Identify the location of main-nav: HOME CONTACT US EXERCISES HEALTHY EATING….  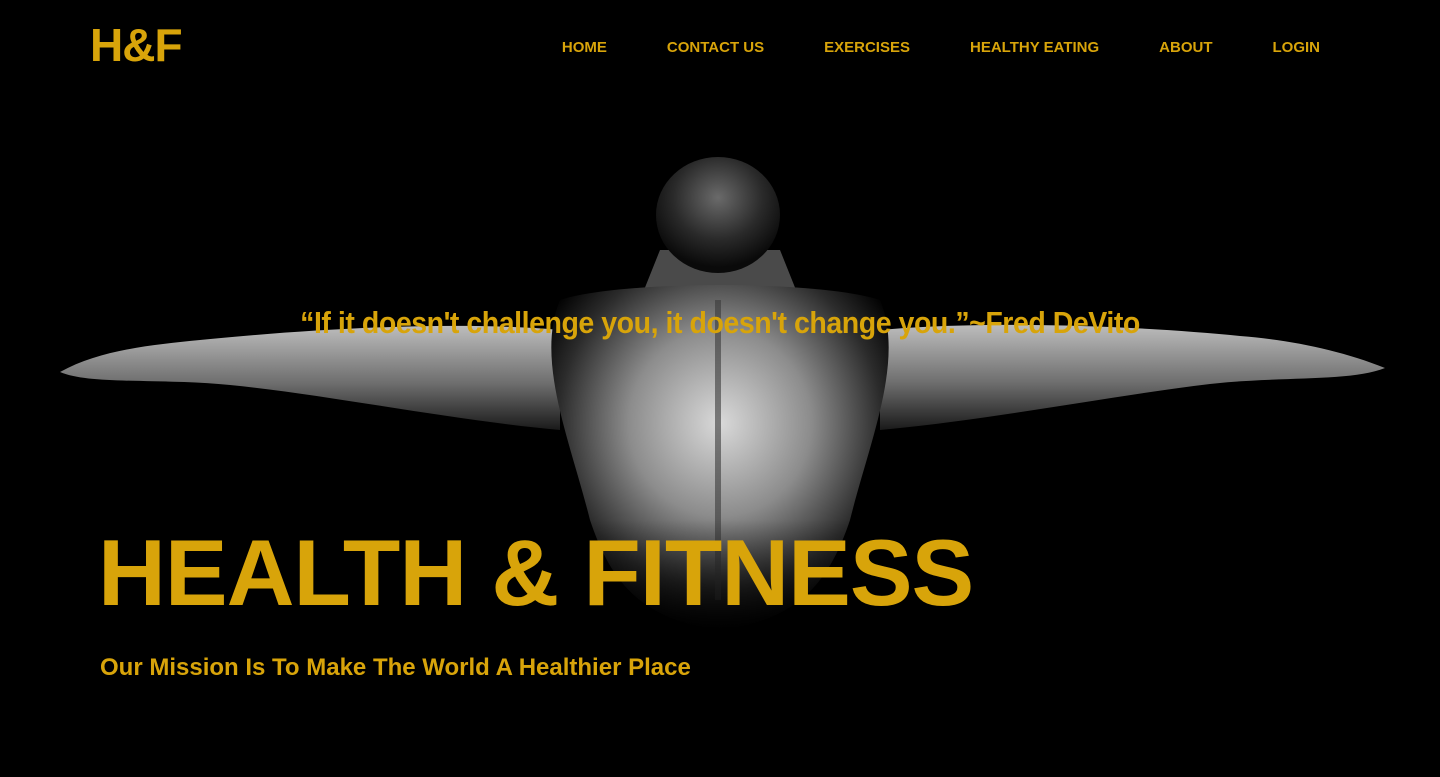
(911, 48).